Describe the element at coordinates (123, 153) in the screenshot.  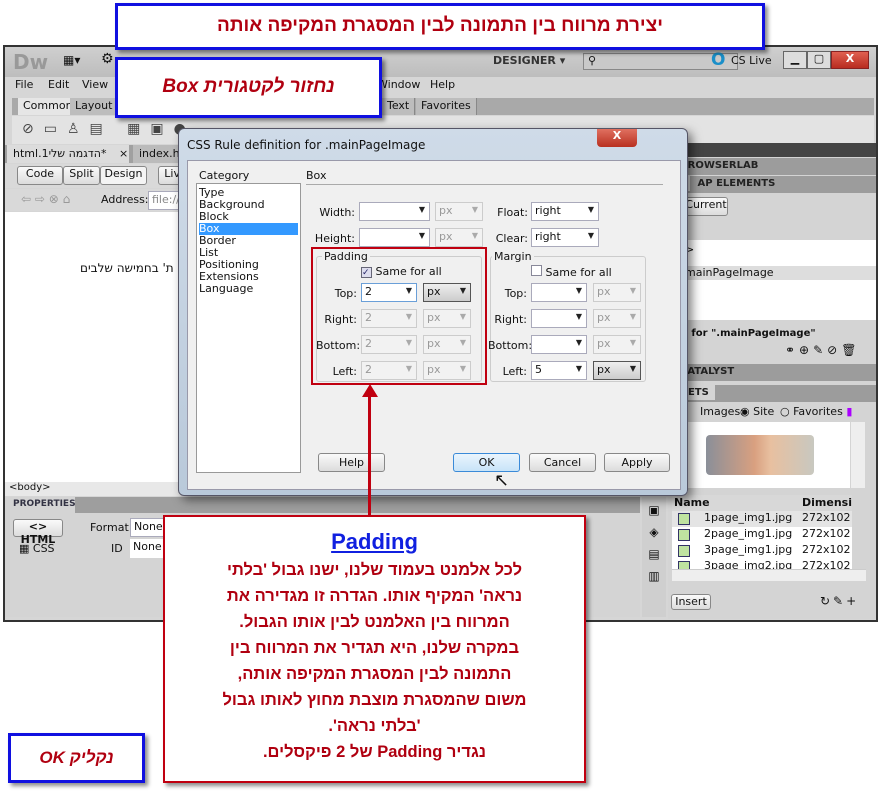
I see `close-tab-icon: ×` at that location.